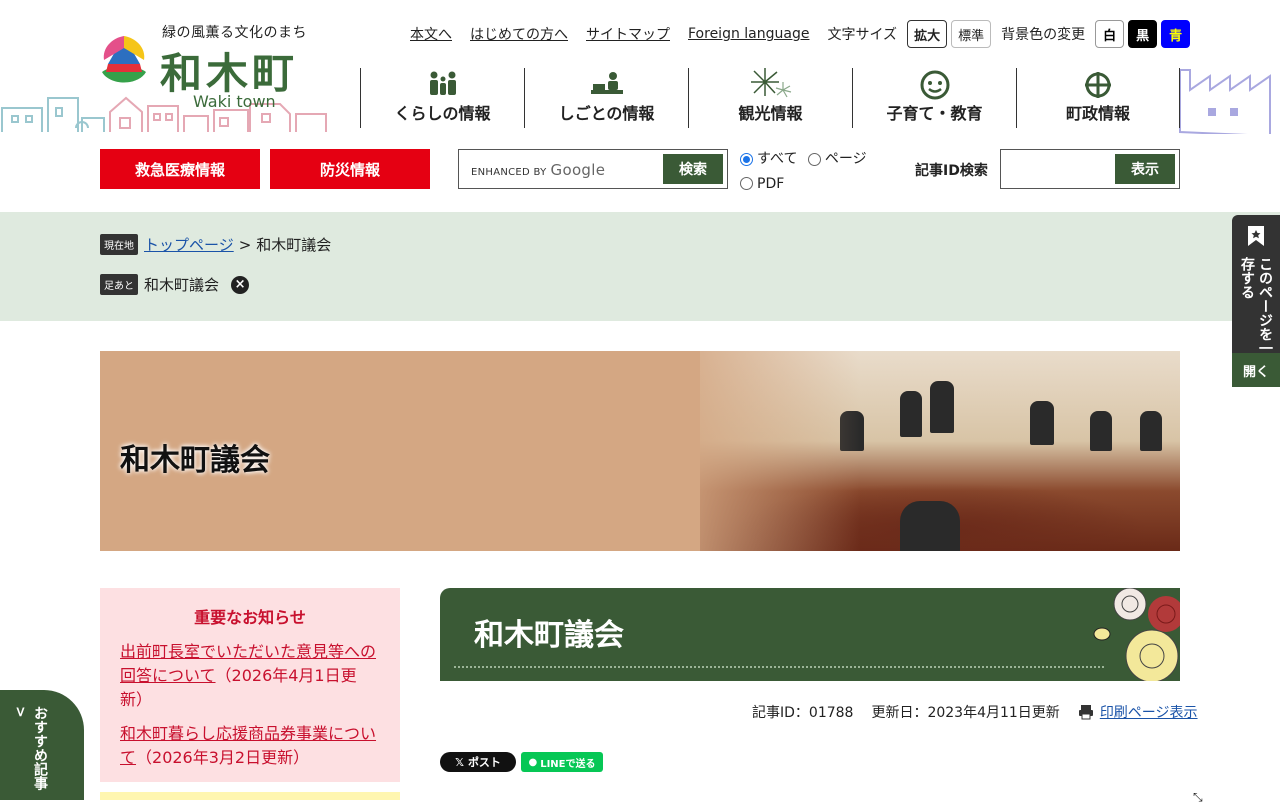 This screenshot has width=1280, height=805. I want to click on notice-item: 和木町暮らし応援商品券事業について（2026年3月2日更新）, so click(250, 746).